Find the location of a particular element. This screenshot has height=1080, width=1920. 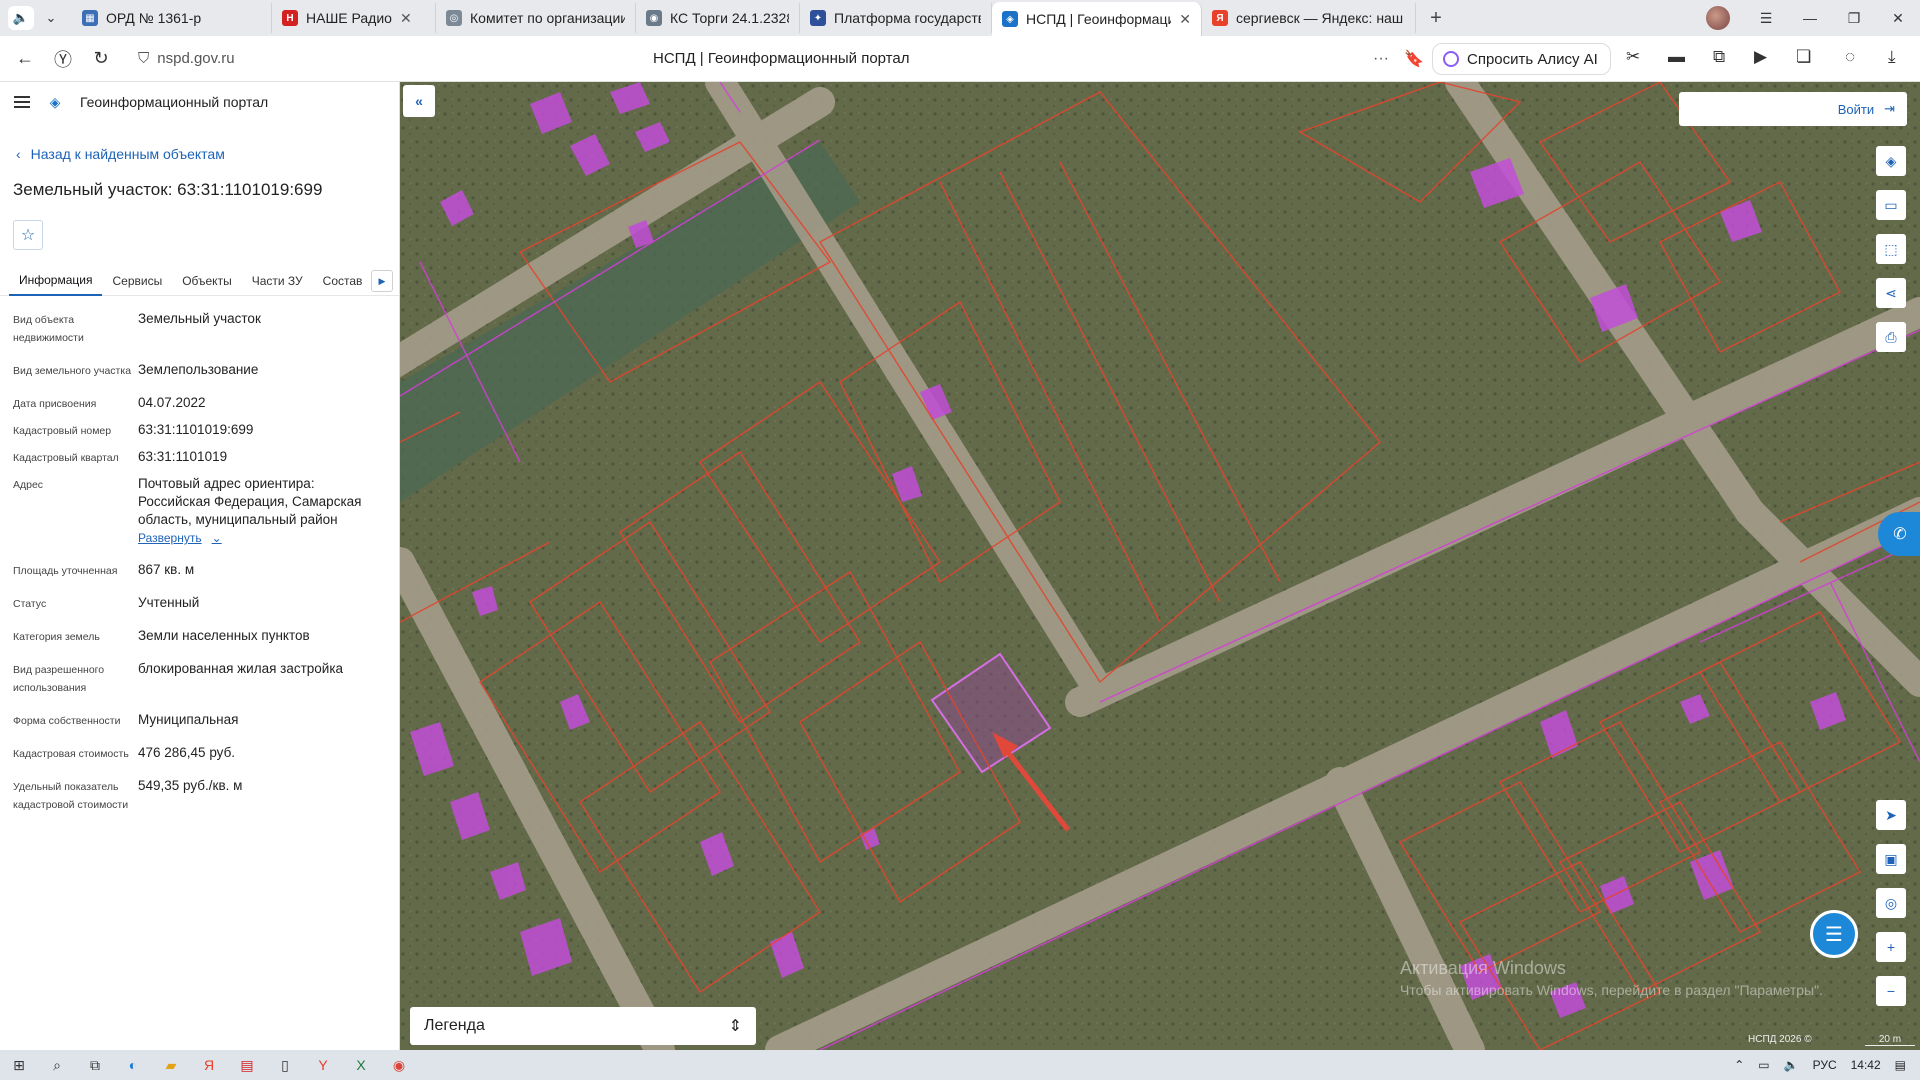

document-icon: ▯ is located at coordinates (285, 1065).